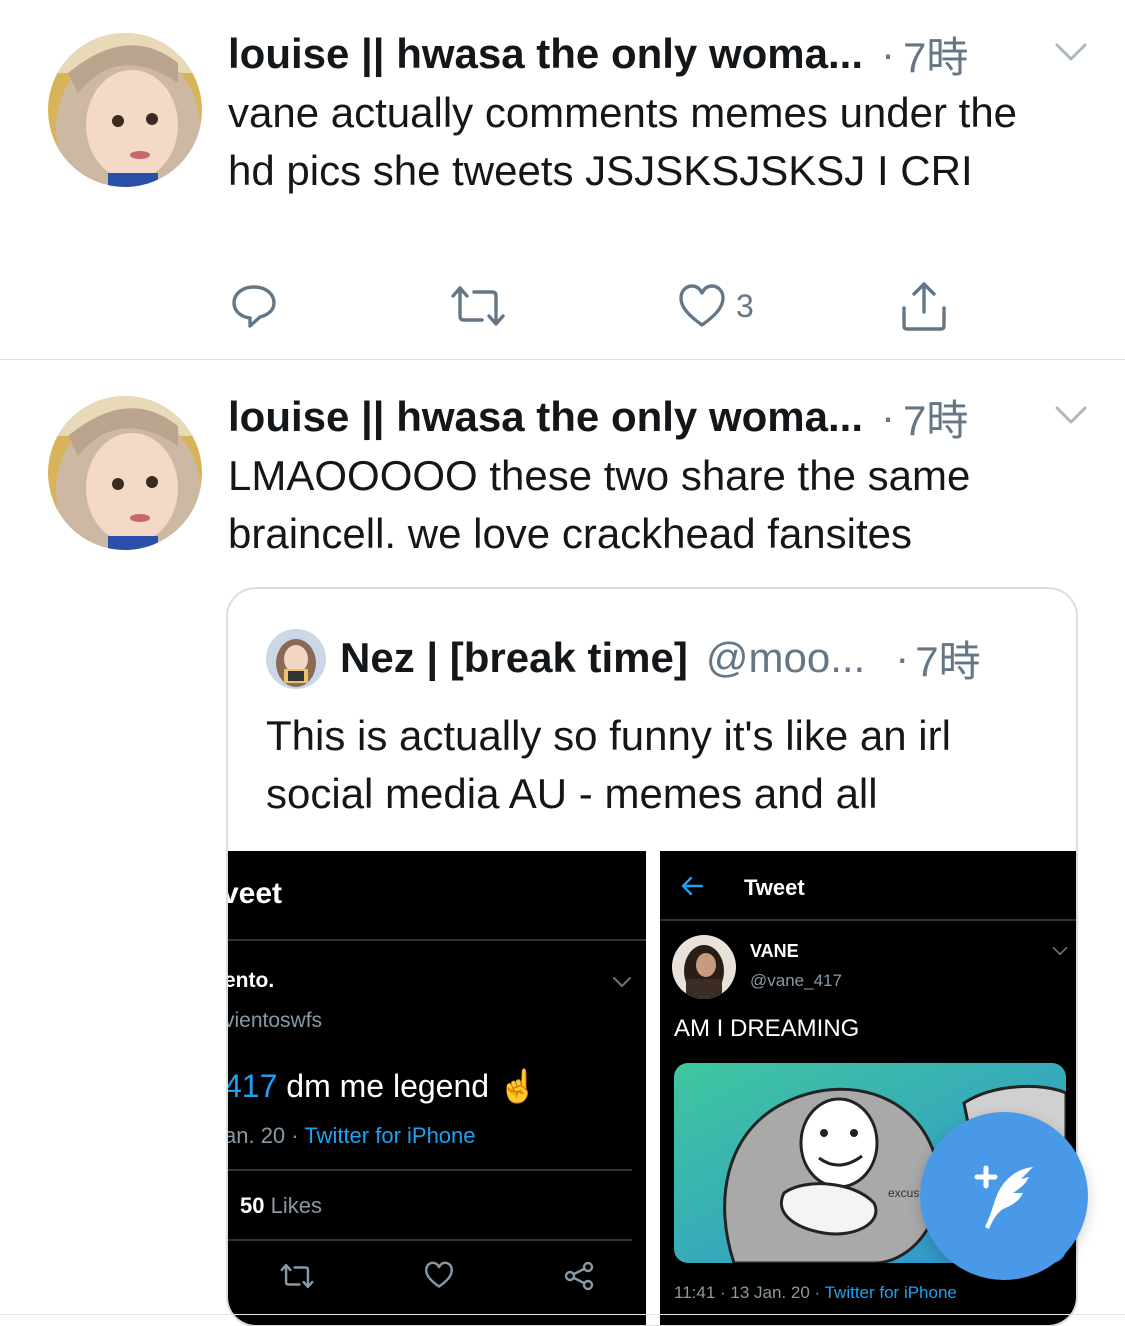 Image resolution: width=1125 pixels, height=1326 pixels. Describe the element at coordinates (767, 1028) in the screenshot. I see `panel-tweet-text: AM I DREAMING` at that location.